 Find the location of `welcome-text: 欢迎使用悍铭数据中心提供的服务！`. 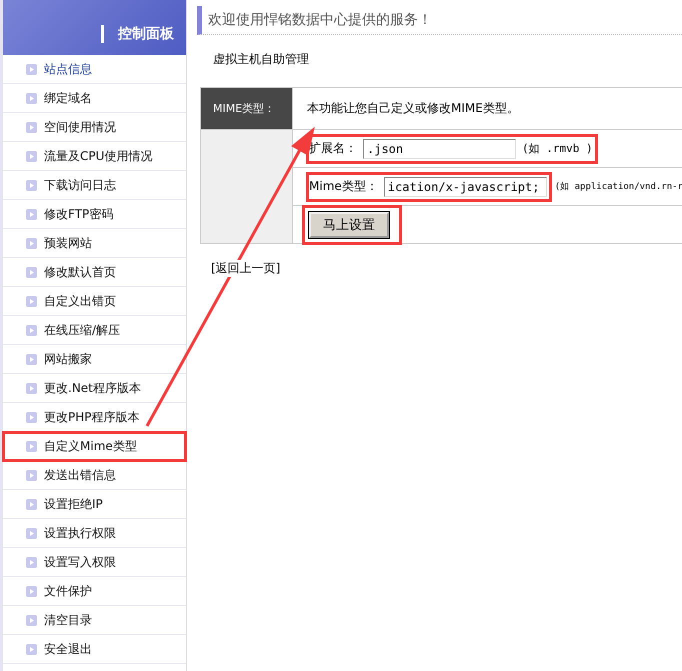

welcome-text: 欢迎使用悍铭数据中心提供的服务！ is located at coordinates (320, 20).